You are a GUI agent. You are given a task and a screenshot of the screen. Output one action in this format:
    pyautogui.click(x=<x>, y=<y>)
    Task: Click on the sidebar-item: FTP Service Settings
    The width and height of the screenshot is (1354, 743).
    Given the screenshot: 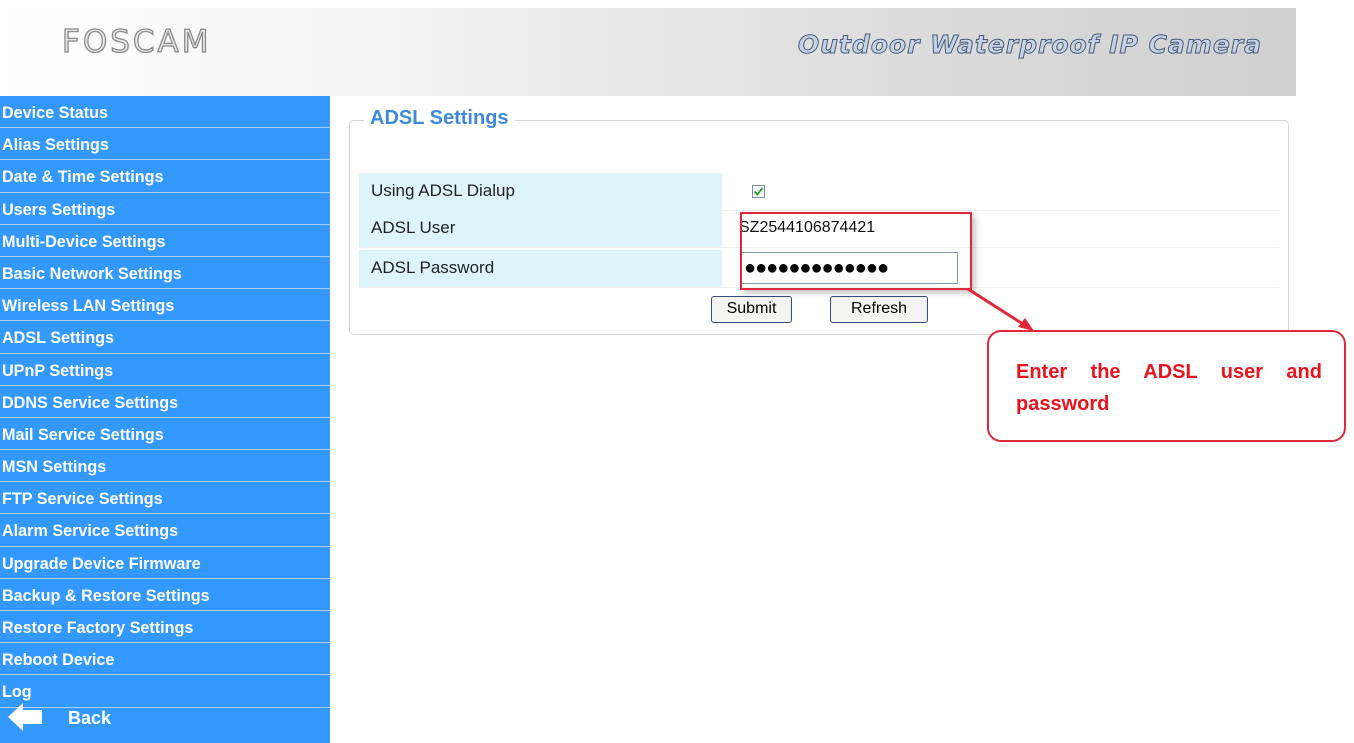 What is the action you would take?
    pyautogui.click(x=165, y=498)
    